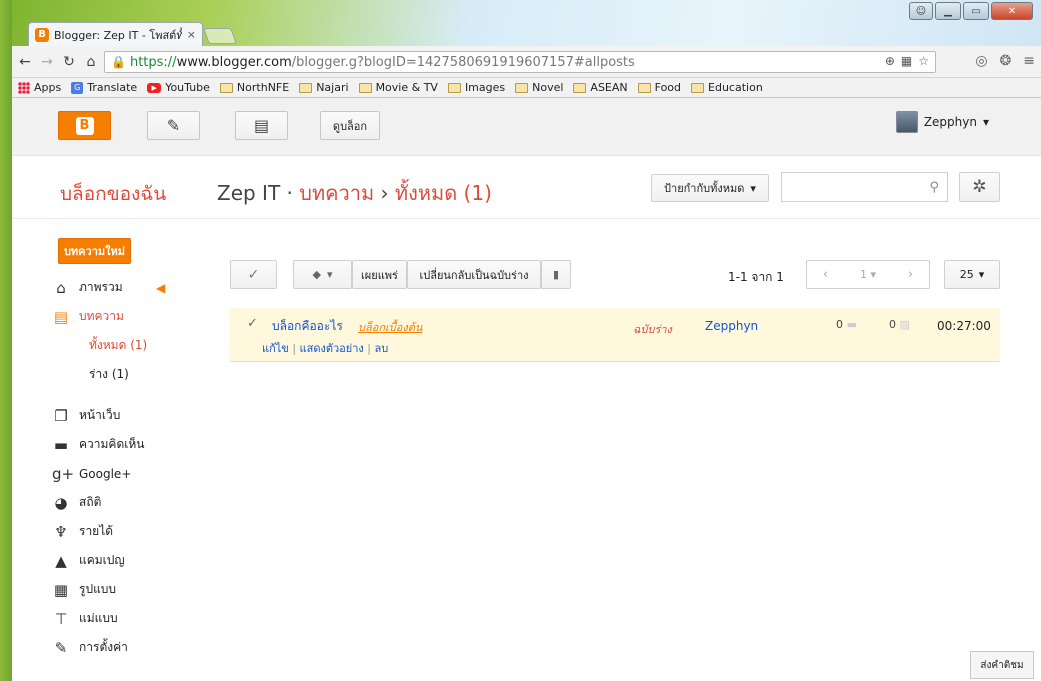  What do you see at coordinates (61, 560) in the screenshot?
I see `campaigns-icon: ▲` at bounding box center [61, 560].